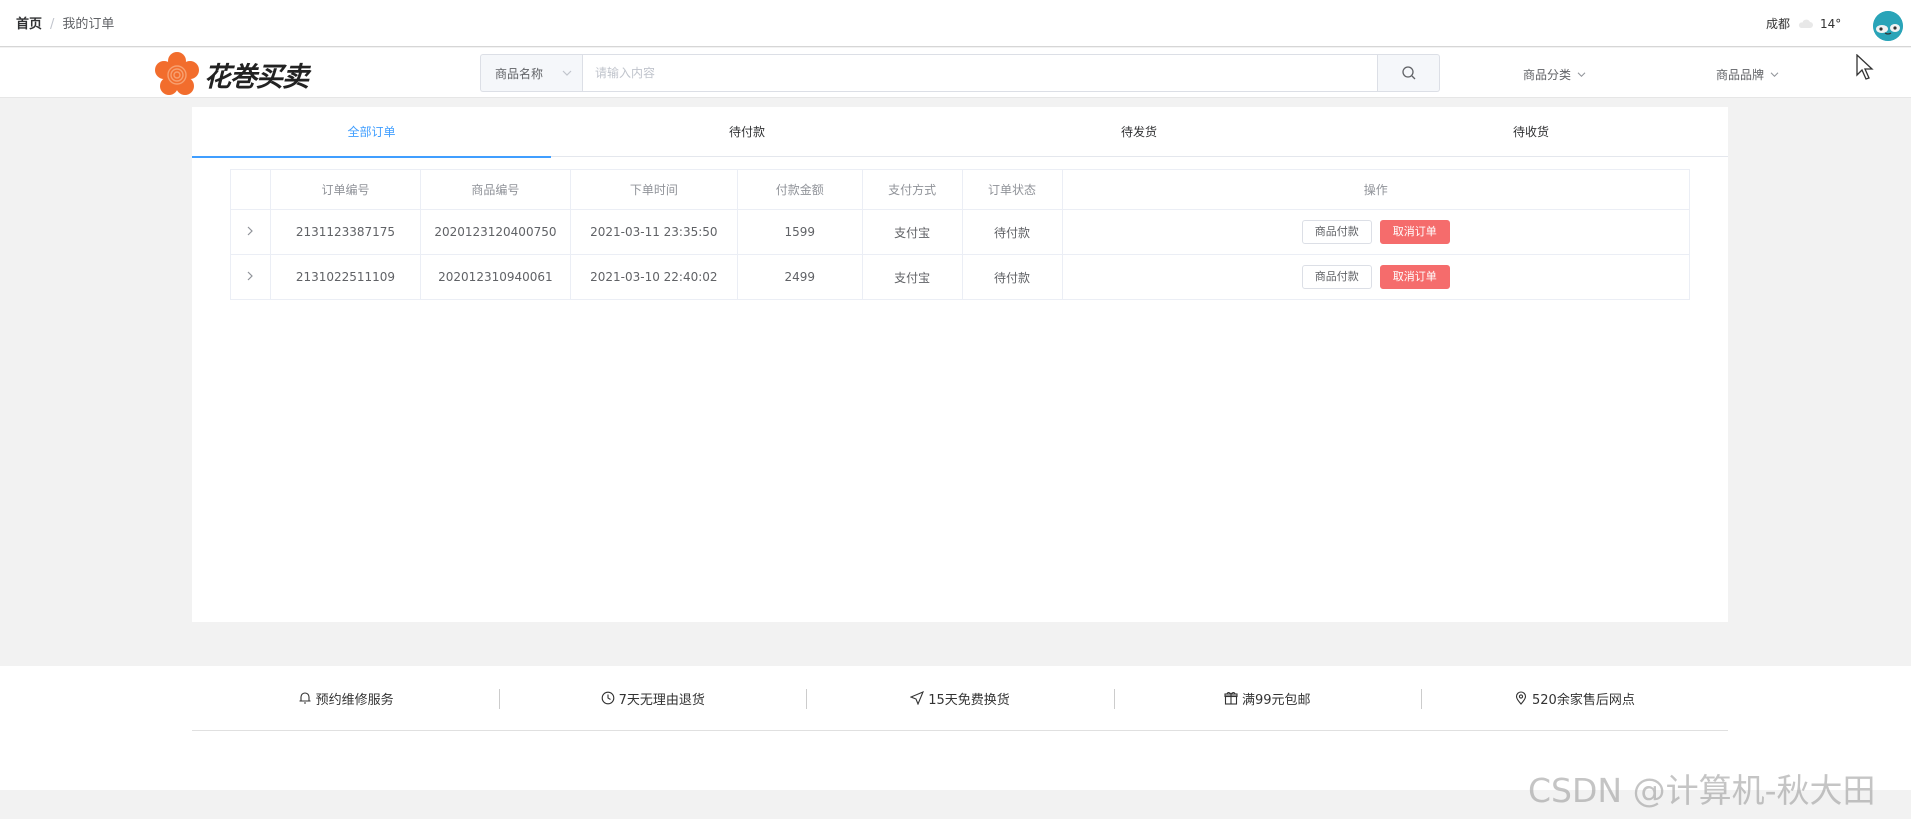 Image resolution: width=1911 pixels, height=819 pixels. What do you see at coordinates (519, 73) in the screenshot?
I see `search-category-value: 商品名称` at bounding box center [519, 73].